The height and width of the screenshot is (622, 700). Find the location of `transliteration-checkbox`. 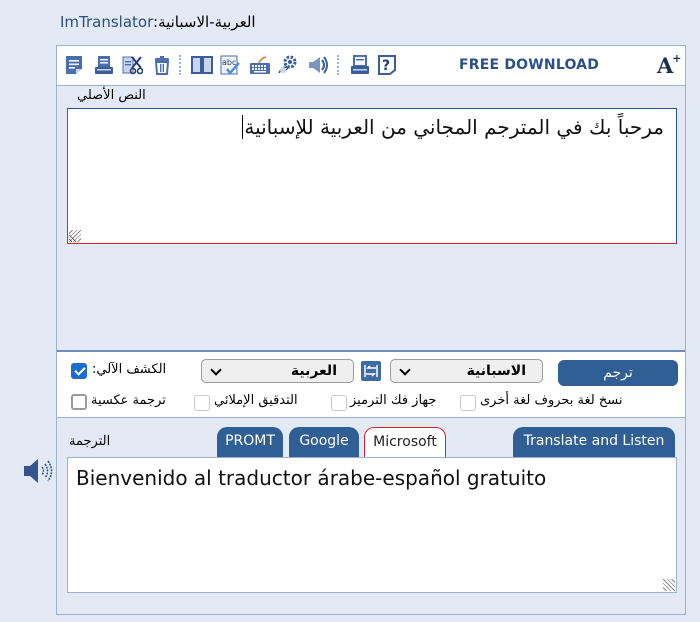

transliteration-checkbox is located at coordinates (468, 403).